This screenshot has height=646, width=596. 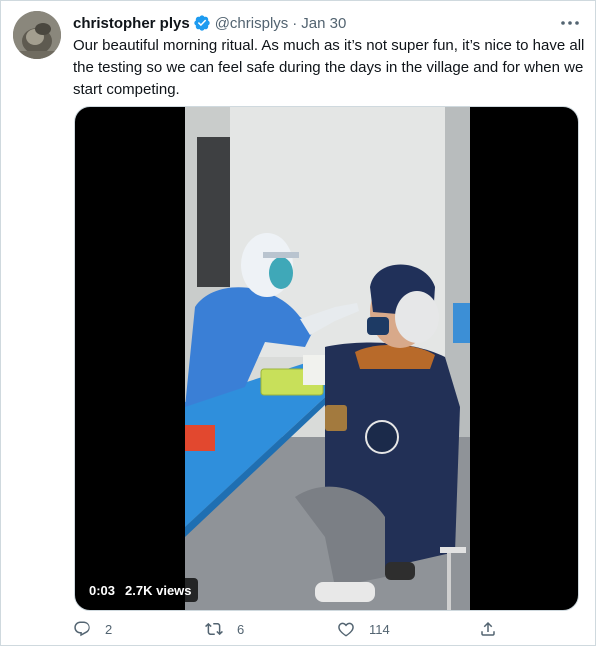 What do you see at coordinates (109, 629) in the screenshot?
I see `reply-count: 2` at bounding box center [109, 629].